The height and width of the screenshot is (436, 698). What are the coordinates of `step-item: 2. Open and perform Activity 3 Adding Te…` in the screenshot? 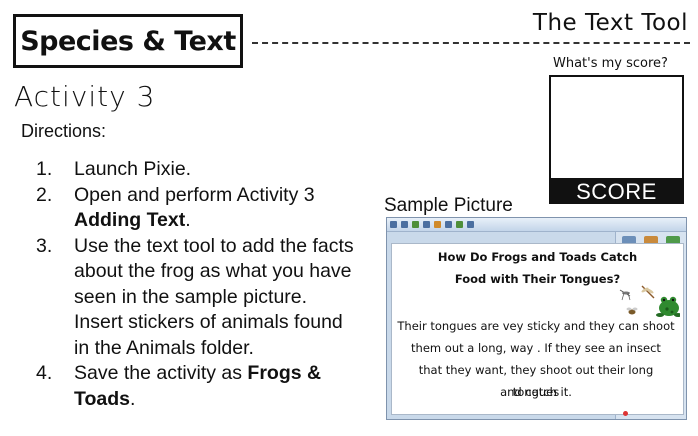 It's located at (196, 208).